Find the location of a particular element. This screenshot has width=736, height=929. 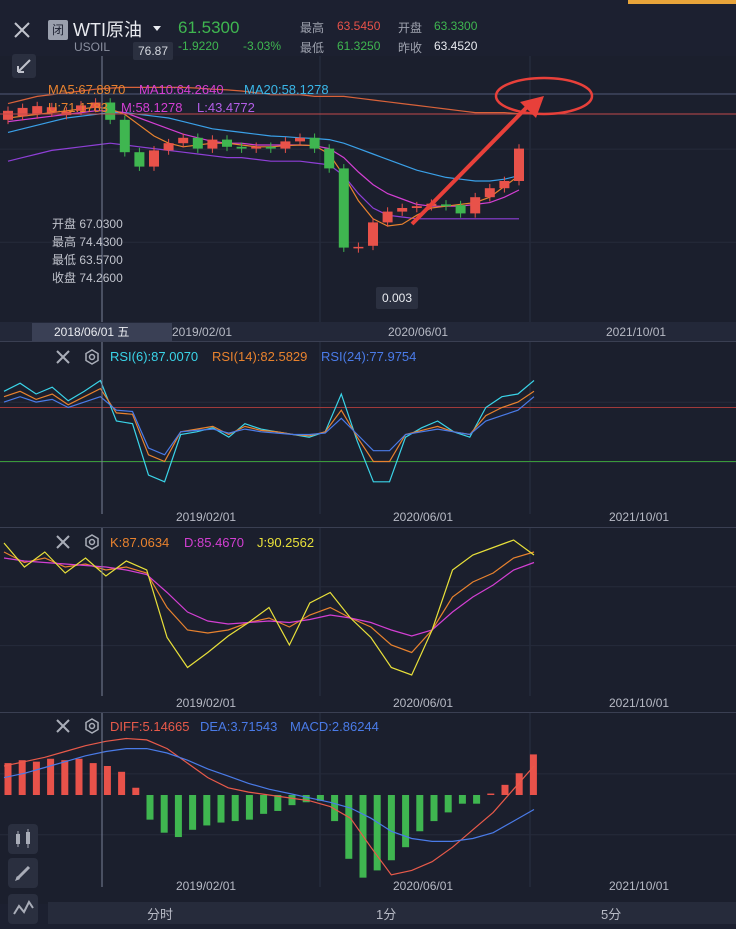

diff-label: DIFF:5.14665 is located at coordinates (150, 726).